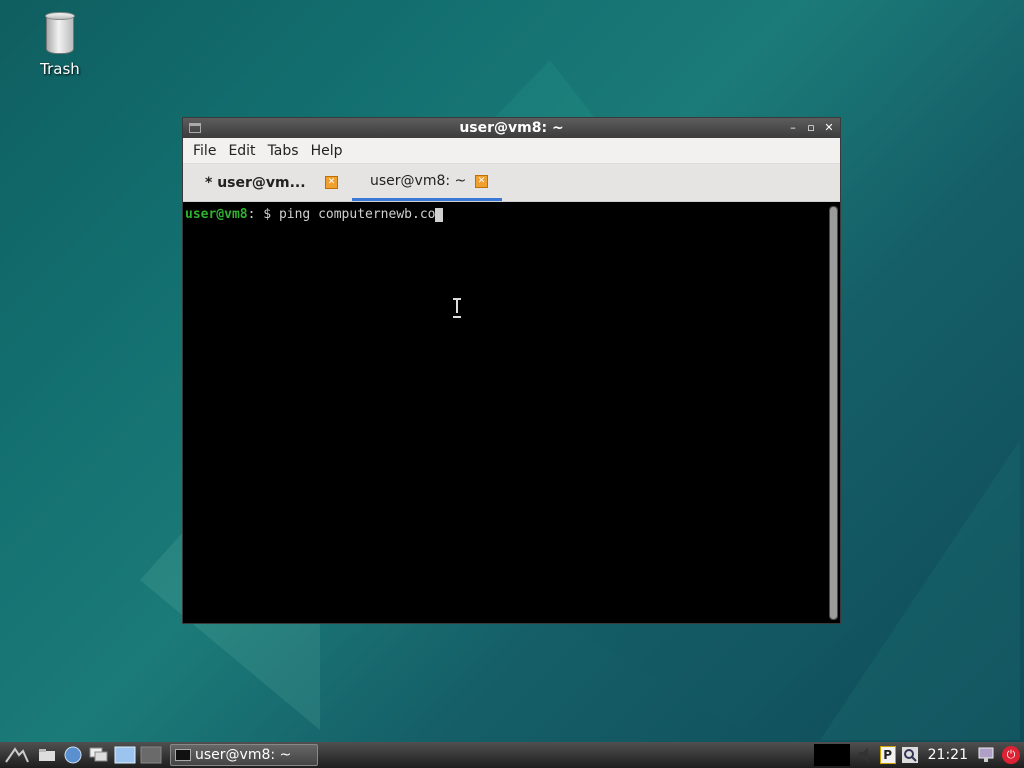 Image resolution: width=1024 pixels, height=768 pixels. What do you see at coordinates (17, 755) in the screenshot?
I see `start-menu-icon` at bounding box center [17, 755].